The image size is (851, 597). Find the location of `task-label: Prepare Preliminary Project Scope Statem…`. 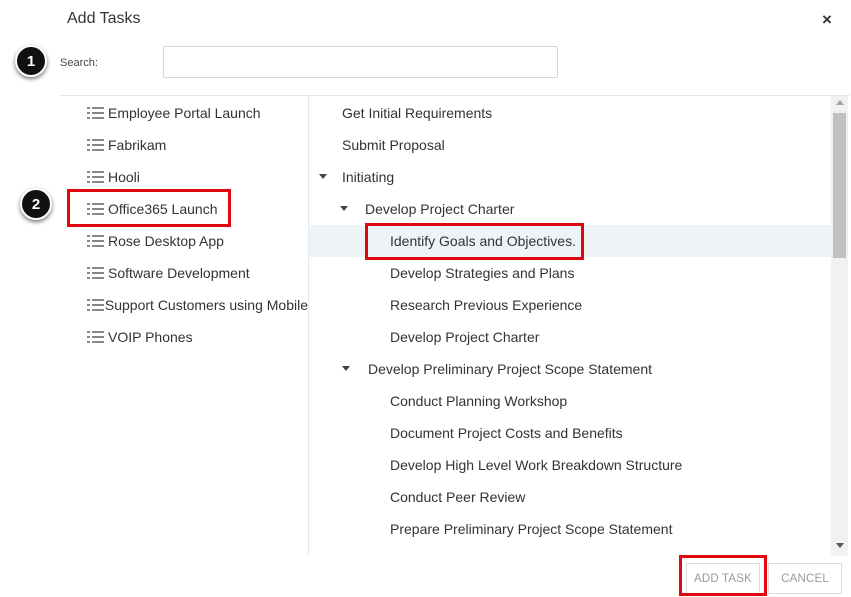

task-label: Prepare Preliminary Project Scope Statem… is located at coordinates (531, 529).